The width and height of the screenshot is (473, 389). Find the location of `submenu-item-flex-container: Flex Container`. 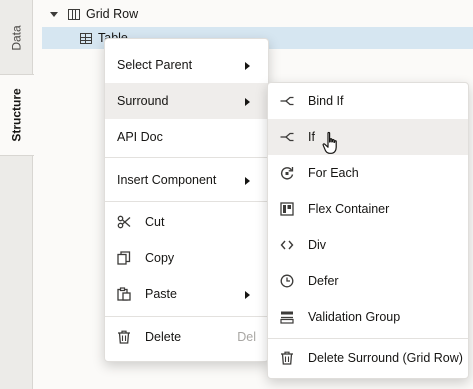

submenu-item-flex-container: Flex Container is located at coordinates (368, 209).